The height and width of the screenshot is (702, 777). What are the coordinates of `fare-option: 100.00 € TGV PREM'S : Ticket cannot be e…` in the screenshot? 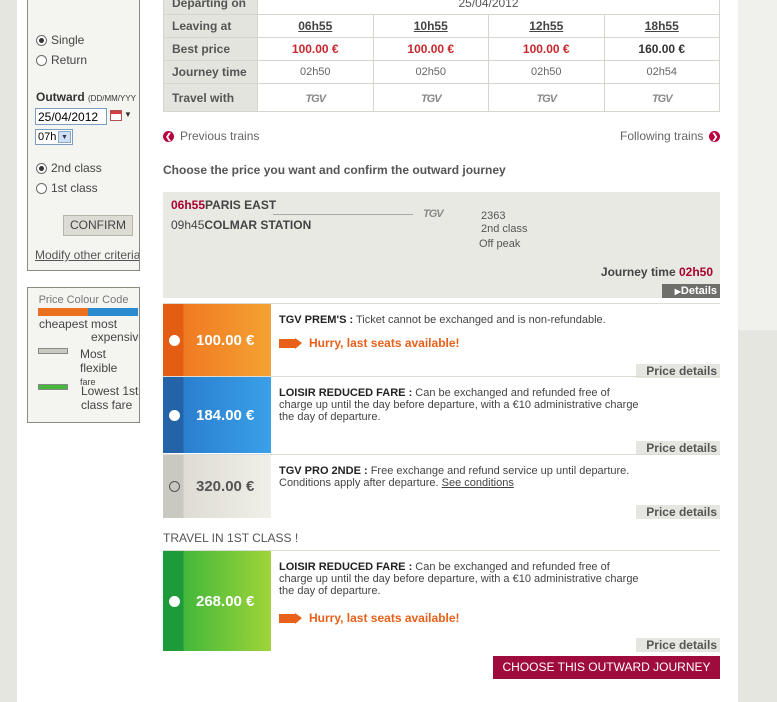 It's located at (441, 340).